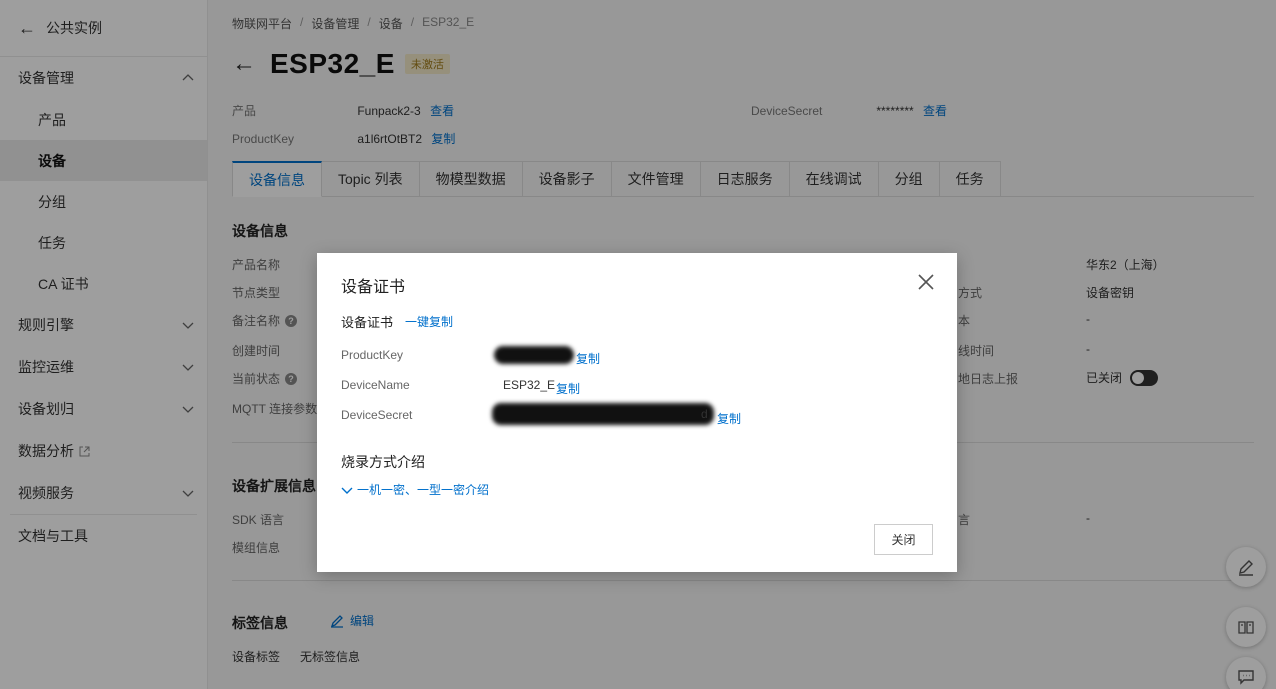 This screenshot has width=1276, height=689. What do you see at coordinates (926, 282) in the screenshot?
I see `close-icon` at bounding box center [926, 282].